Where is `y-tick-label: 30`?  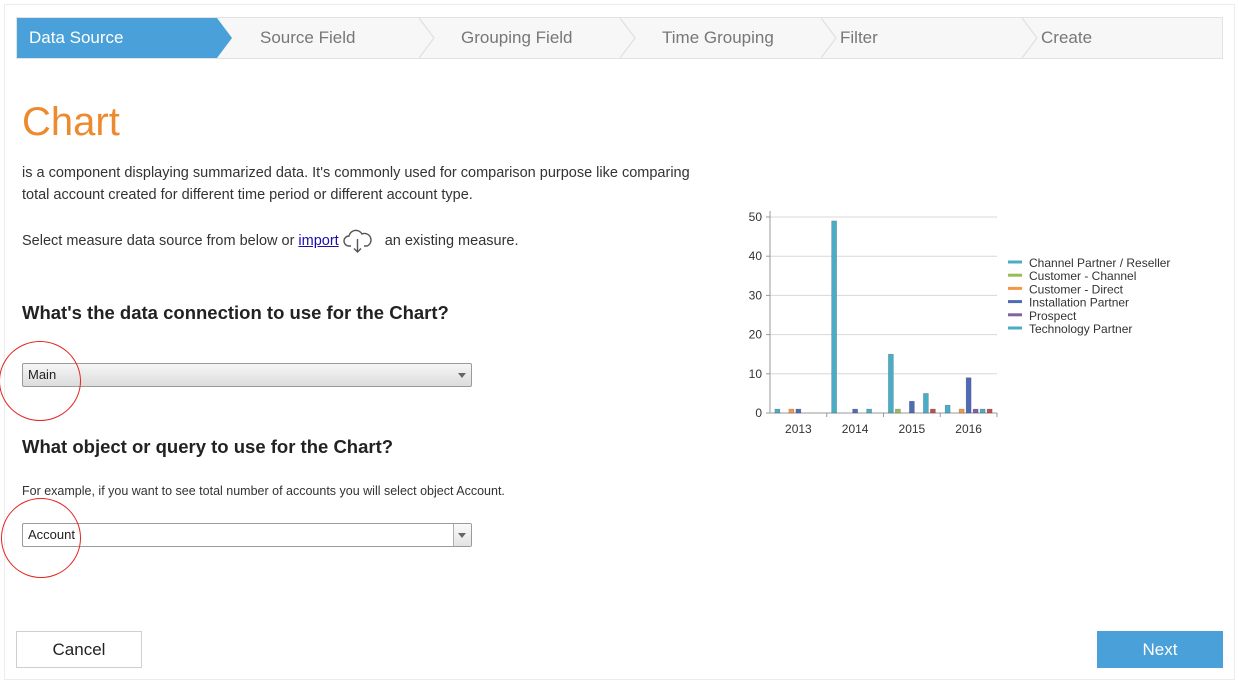
y-tick-label: 30 is located at coordinates (756, 295).